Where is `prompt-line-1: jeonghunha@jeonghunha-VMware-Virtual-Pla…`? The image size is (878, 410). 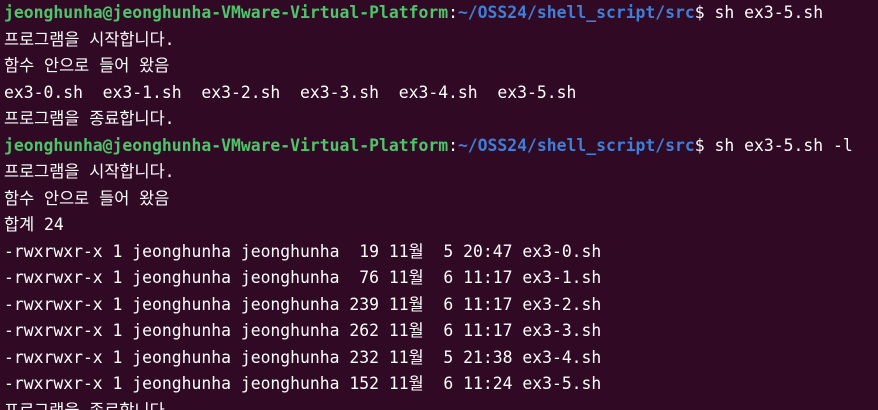 prompt-line-1: jeonghunha@jeonghunha-VMware-Virtual-Pla… is located at coordinates (441, 13).